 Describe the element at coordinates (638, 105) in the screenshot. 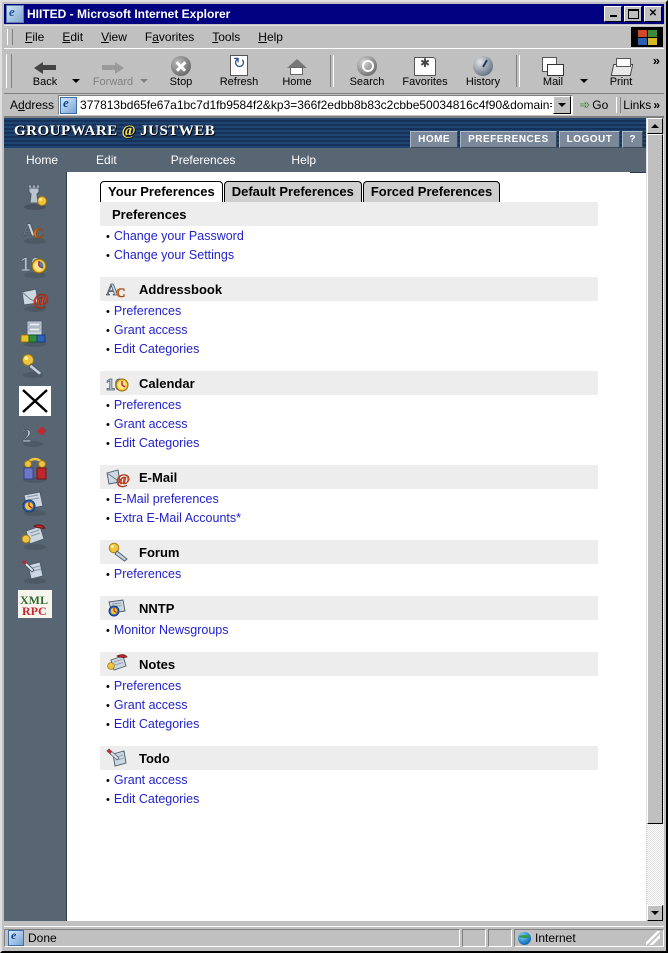

I see `links-label: Links` at that location.